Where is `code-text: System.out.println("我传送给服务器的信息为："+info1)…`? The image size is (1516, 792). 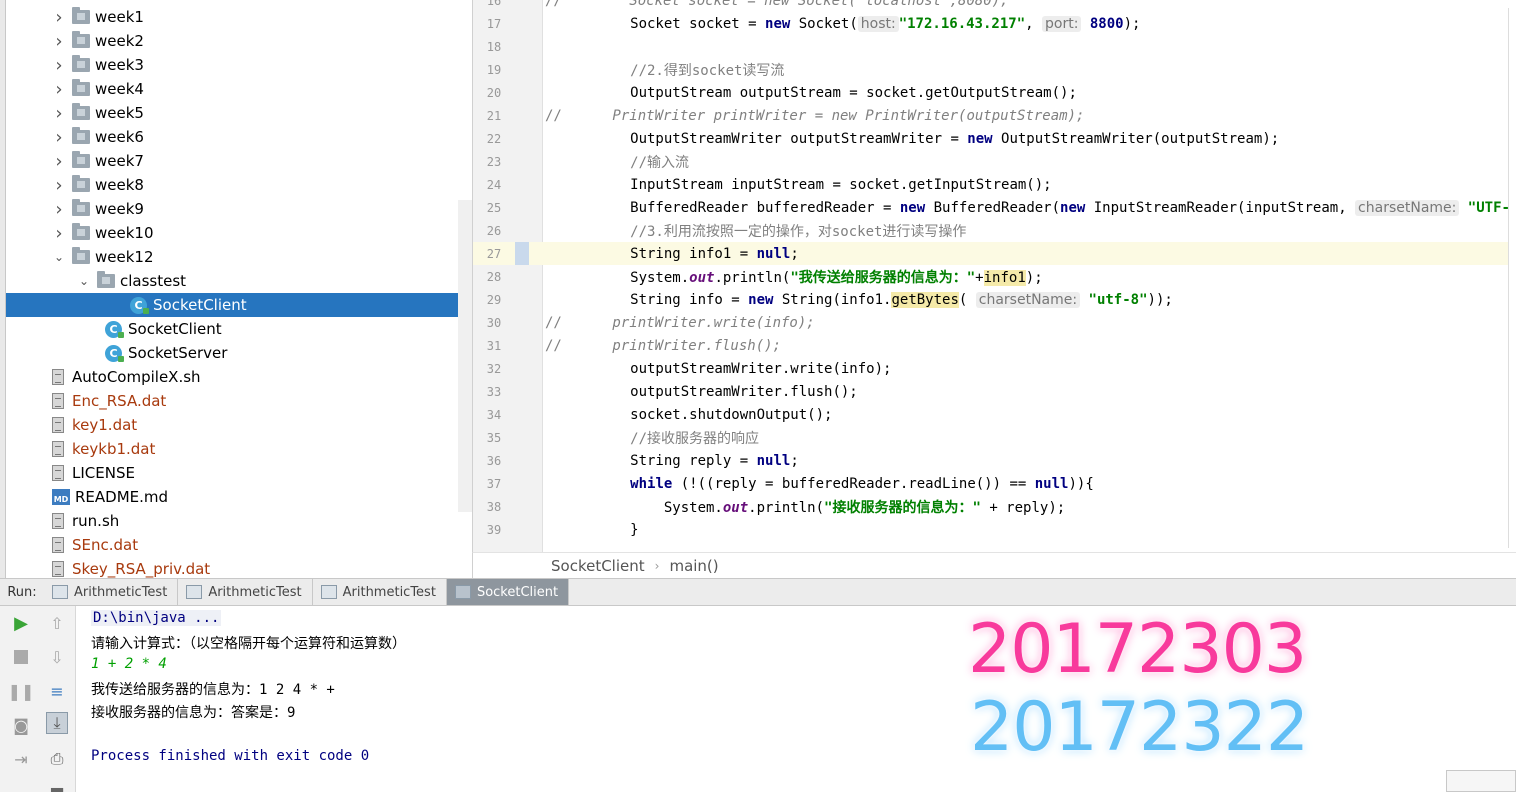 code-text: System.out.println("我传送给服务器的信息为："+info1)… is located at coordinates (786, 277).